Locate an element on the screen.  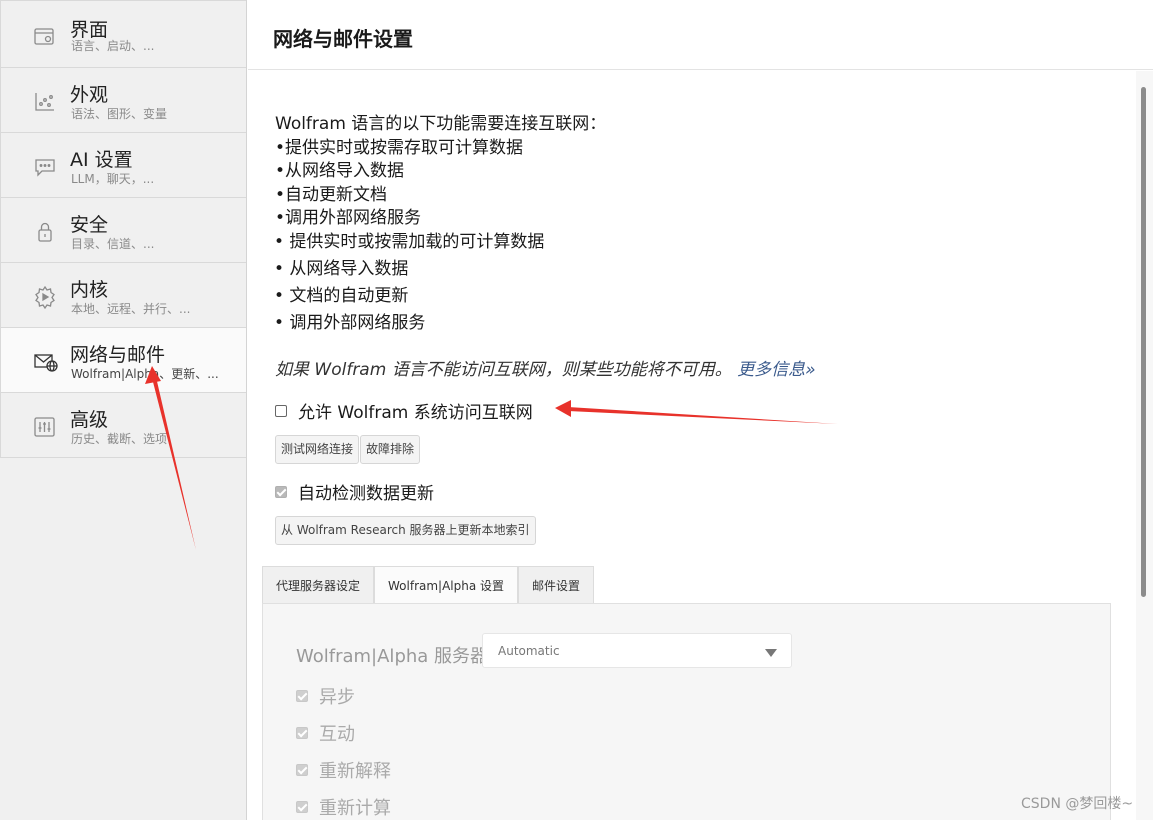
server-select: Automatic is located at coordinates (637, 650).